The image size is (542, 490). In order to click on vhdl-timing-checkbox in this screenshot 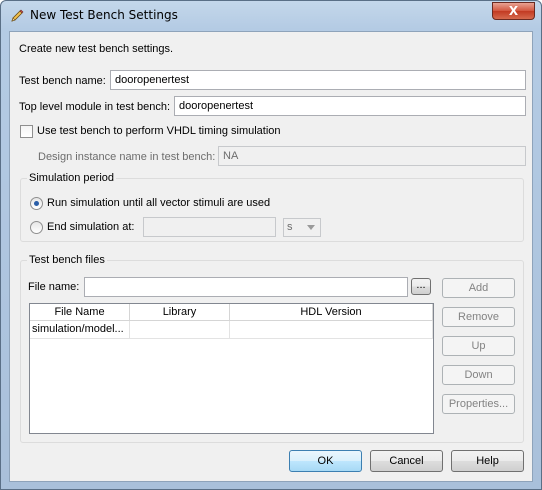, I will do `click(26, 131)`.